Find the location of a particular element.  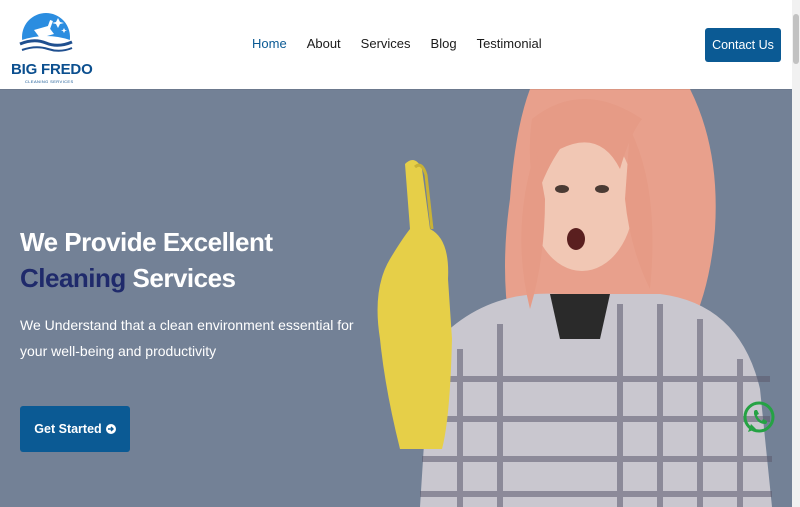

brand-name: BIG FREDO is located at coordinates (52, 69).